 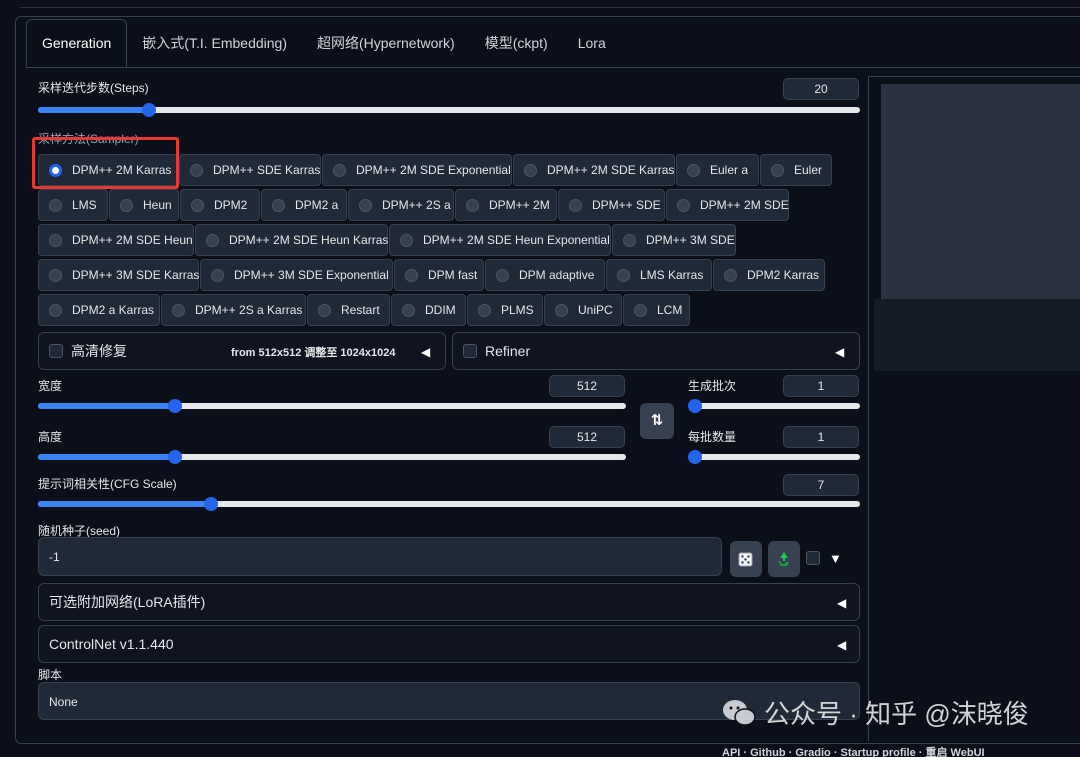 I want to click on sampler-option: DPM++ 3M SDE Karras, so click(x=118, y=275).